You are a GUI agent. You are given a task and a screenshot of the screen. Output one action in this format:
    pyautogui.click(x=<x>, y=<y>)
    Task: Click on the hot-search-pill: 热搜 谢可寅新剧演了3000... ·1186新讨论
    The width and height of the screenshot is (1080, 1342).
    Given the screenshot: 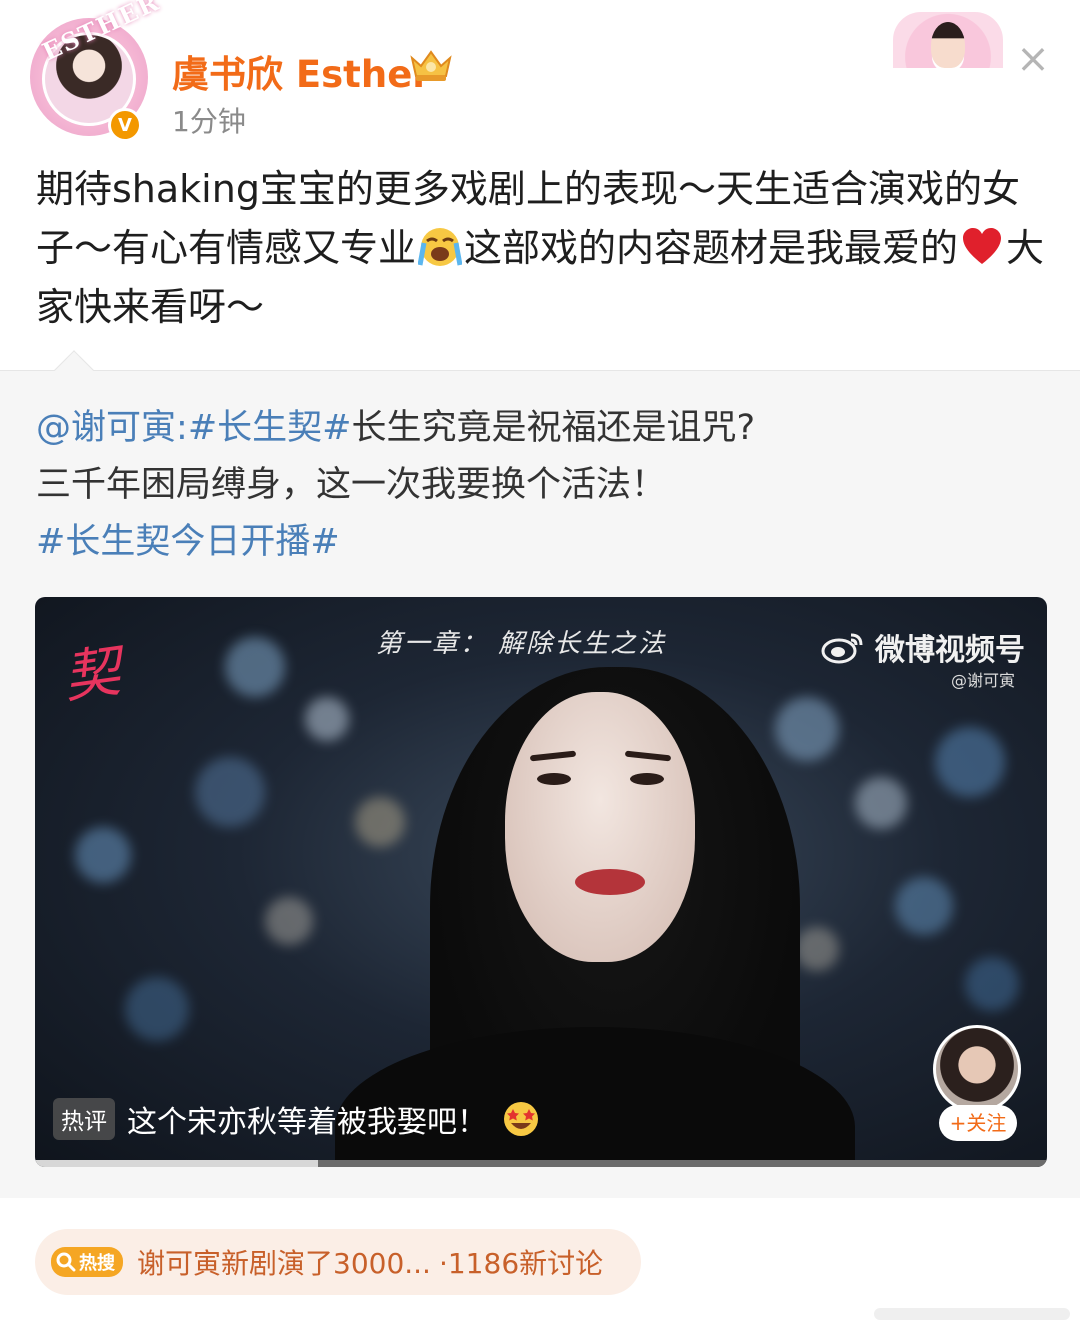 What is the action you would take?
    pyautogui.click(x=338, y=1262)
    